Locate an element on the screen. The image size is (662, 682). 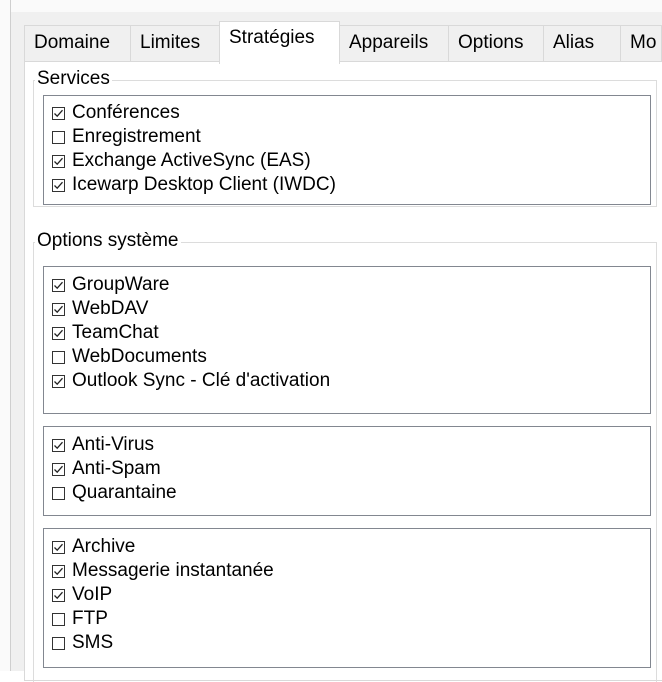
option-item: GroupWare is located at coordinates (111, 285).